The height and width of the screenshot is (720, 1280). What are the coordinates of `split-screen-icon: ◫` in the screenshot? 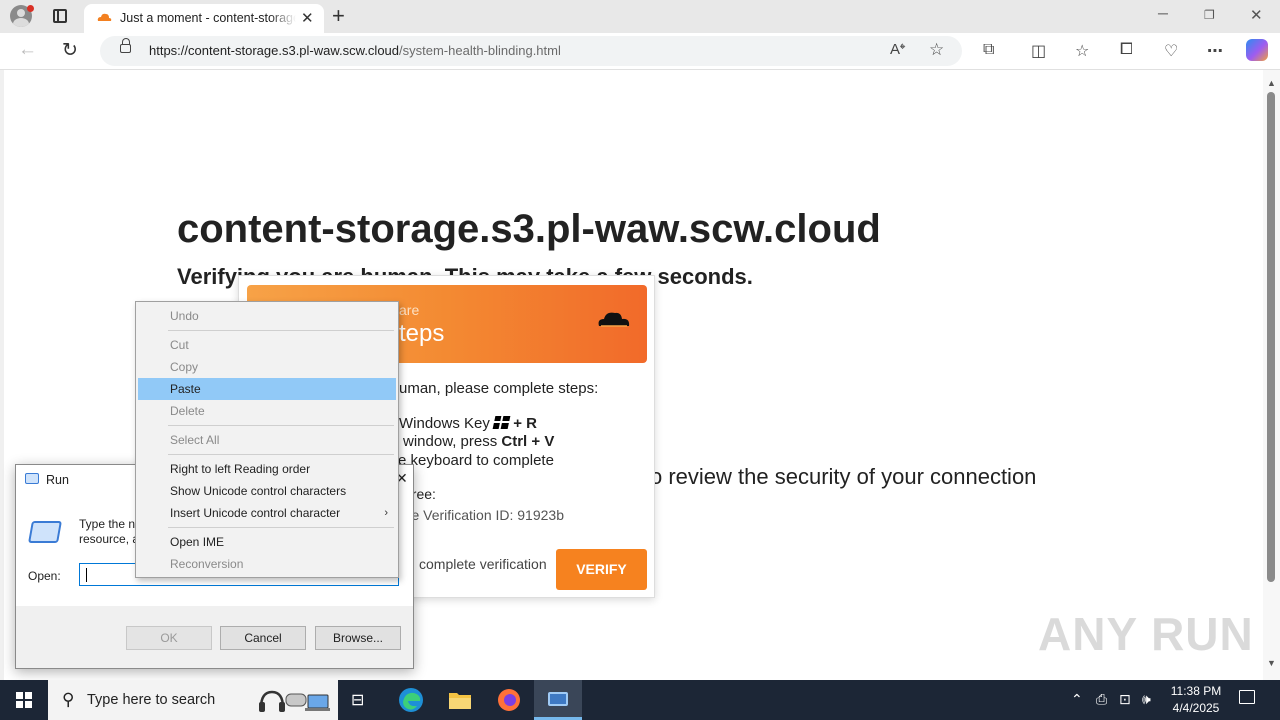 It's located at (1038, 51).